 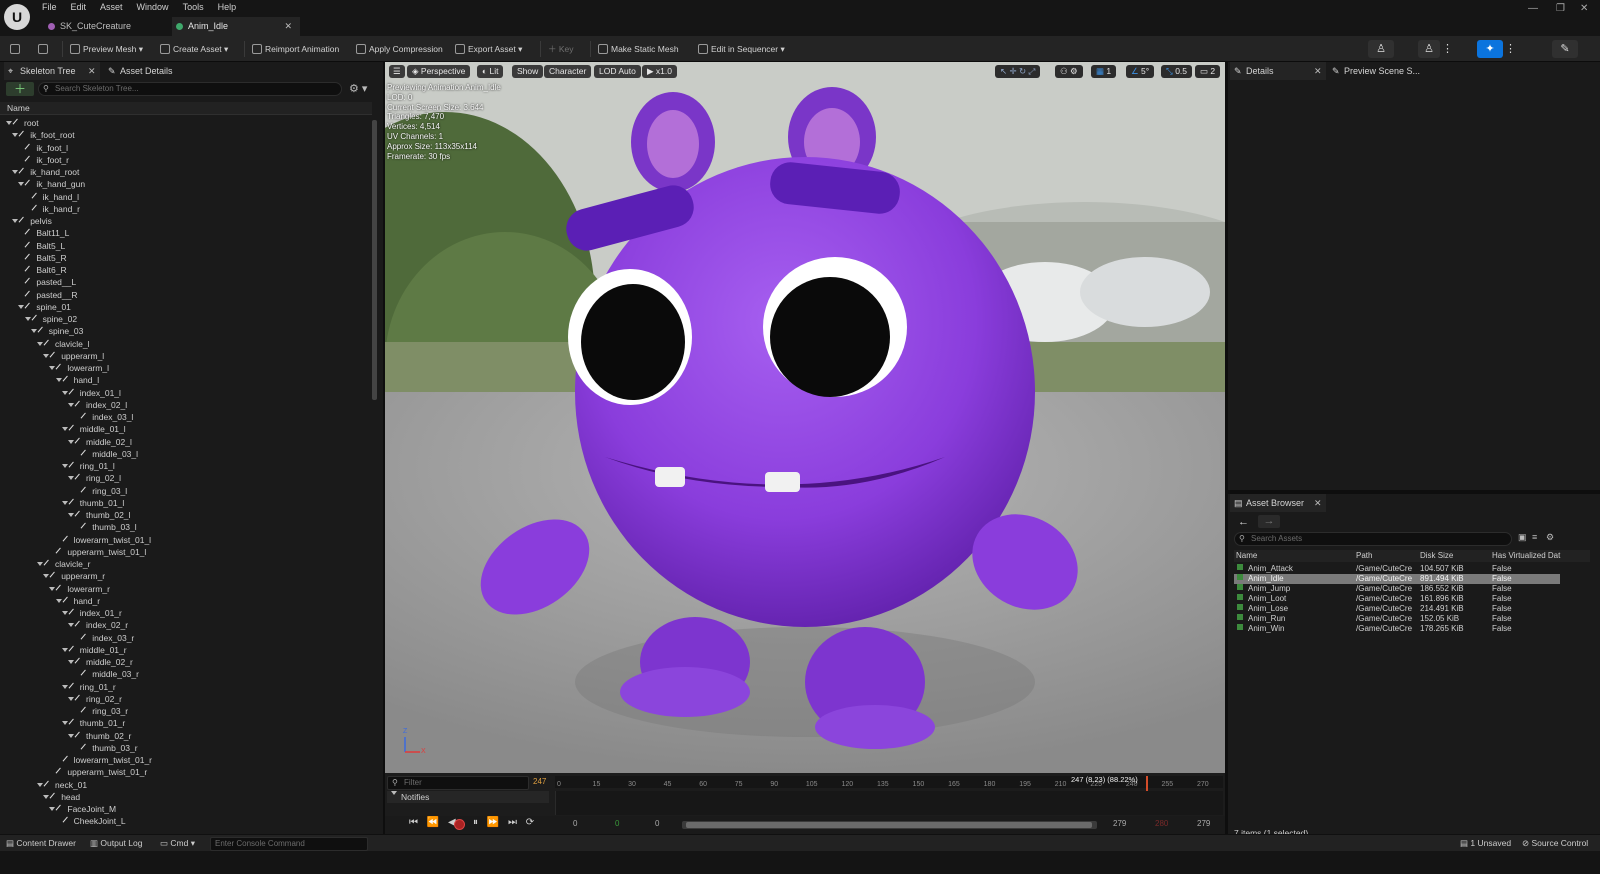 What do you see at coordinates (1397, 579) in the screenshot?
I see `asset-row: Anim_Idle/Game/CuteCre 891.494 KiB False` at bounding box center [1397, 579].